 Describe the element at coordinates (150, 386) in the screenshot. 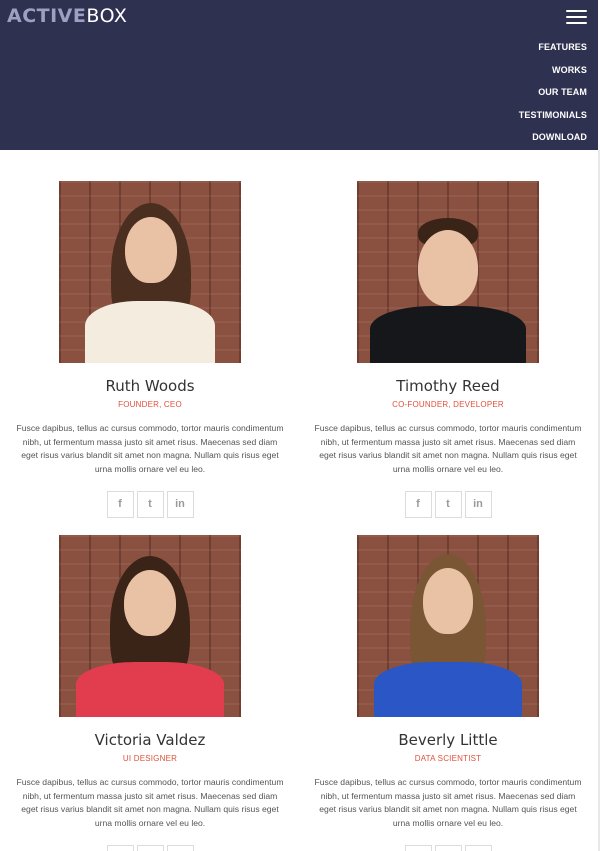

I see `member-name: Ruth Woods` at that location.